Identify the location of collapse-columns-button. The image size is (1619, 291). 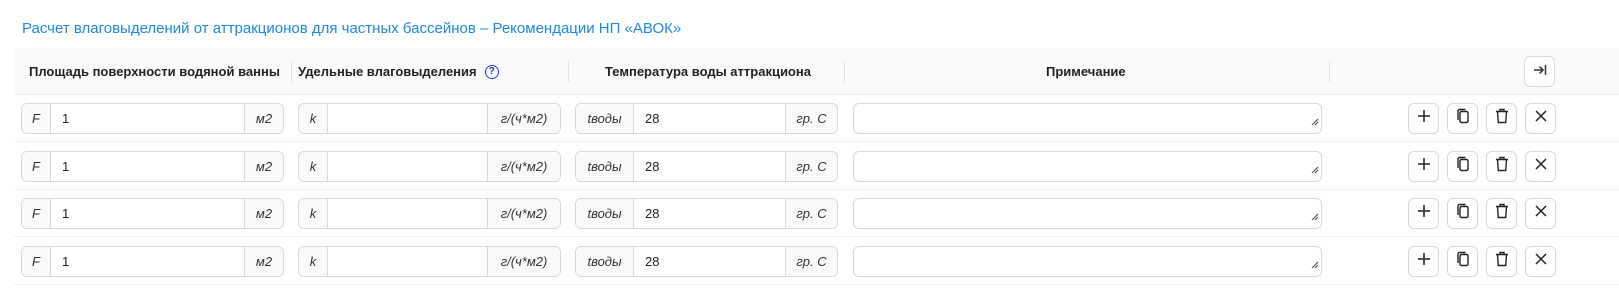
(1539, 71).